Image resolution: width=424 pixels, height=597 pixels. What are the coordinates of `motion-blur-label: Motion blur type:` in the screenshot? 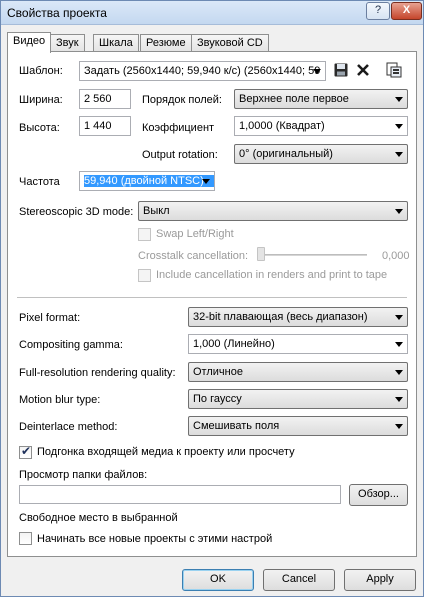 It's located at (60, 400).